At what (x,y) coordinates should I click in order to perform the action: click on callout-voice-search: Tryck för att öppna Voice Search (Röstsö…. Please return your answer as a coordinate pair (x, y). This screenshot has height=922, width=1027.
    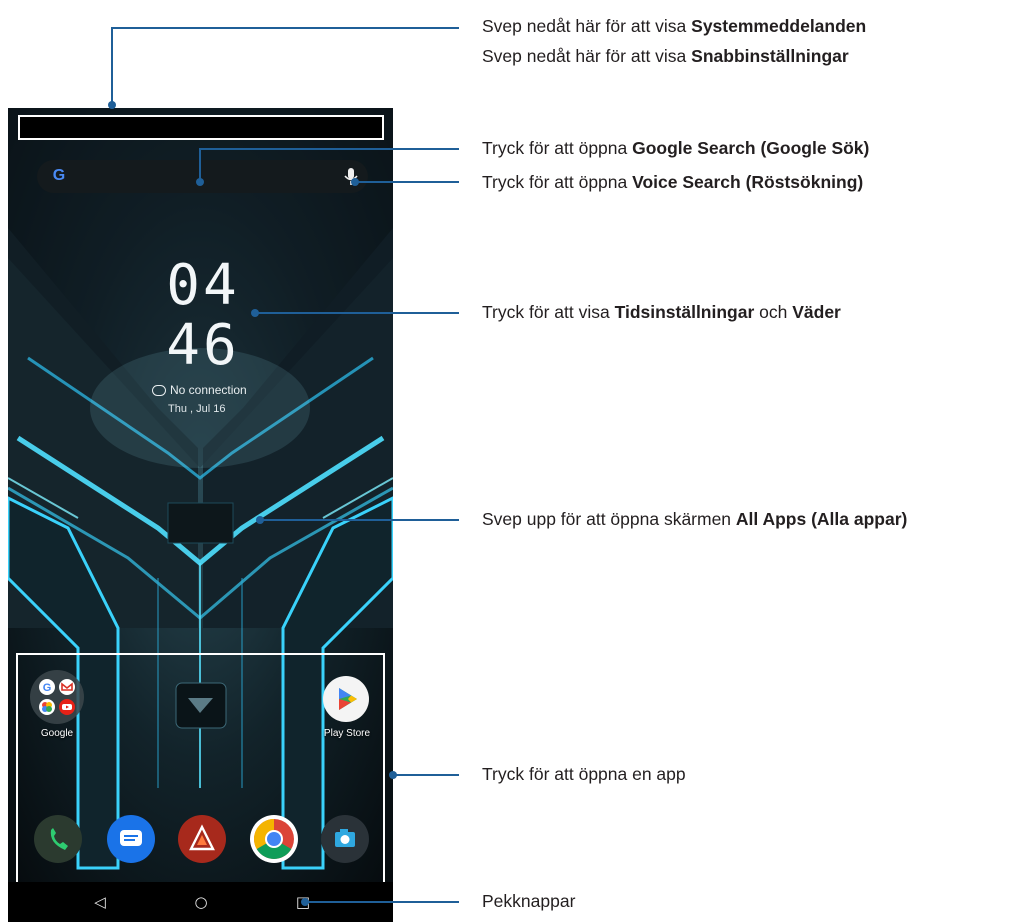
    Looking at the image, I should click on (673, 182).